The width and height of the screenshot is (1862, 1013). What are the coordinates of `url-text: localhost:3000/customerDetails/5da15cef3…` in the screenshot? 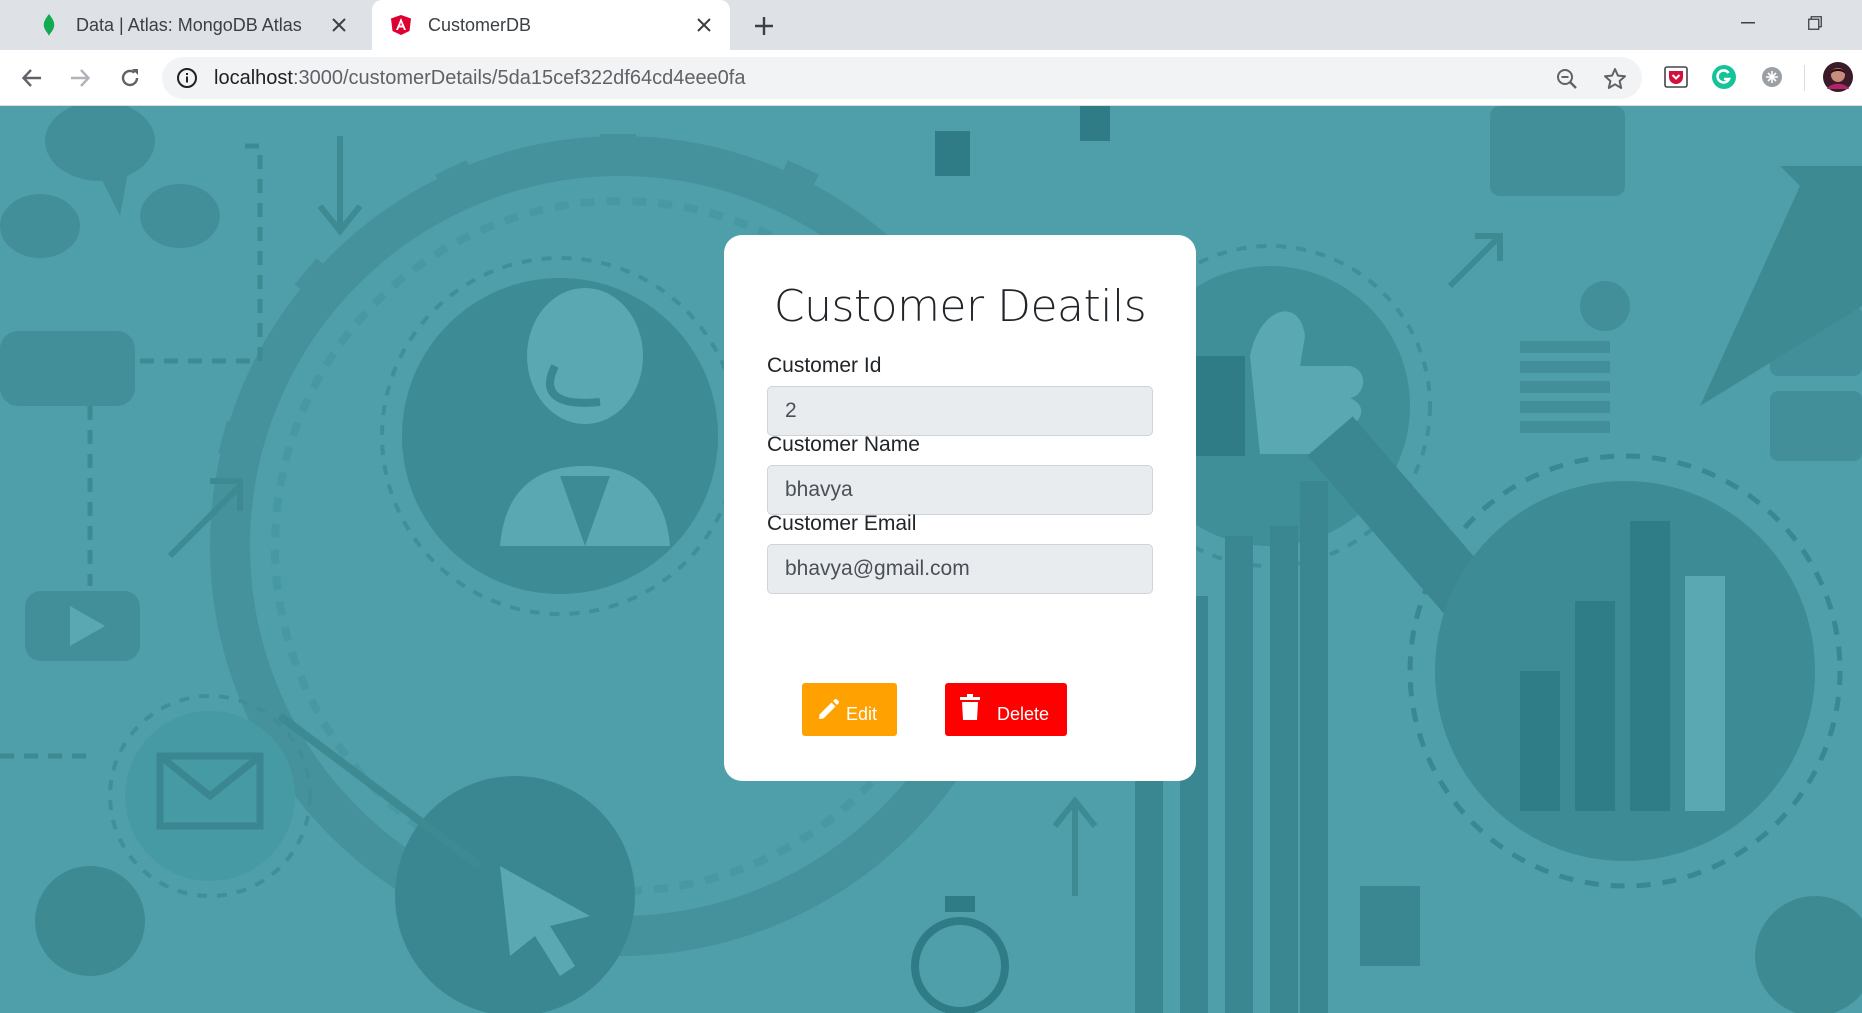 It's located at (480, 78).